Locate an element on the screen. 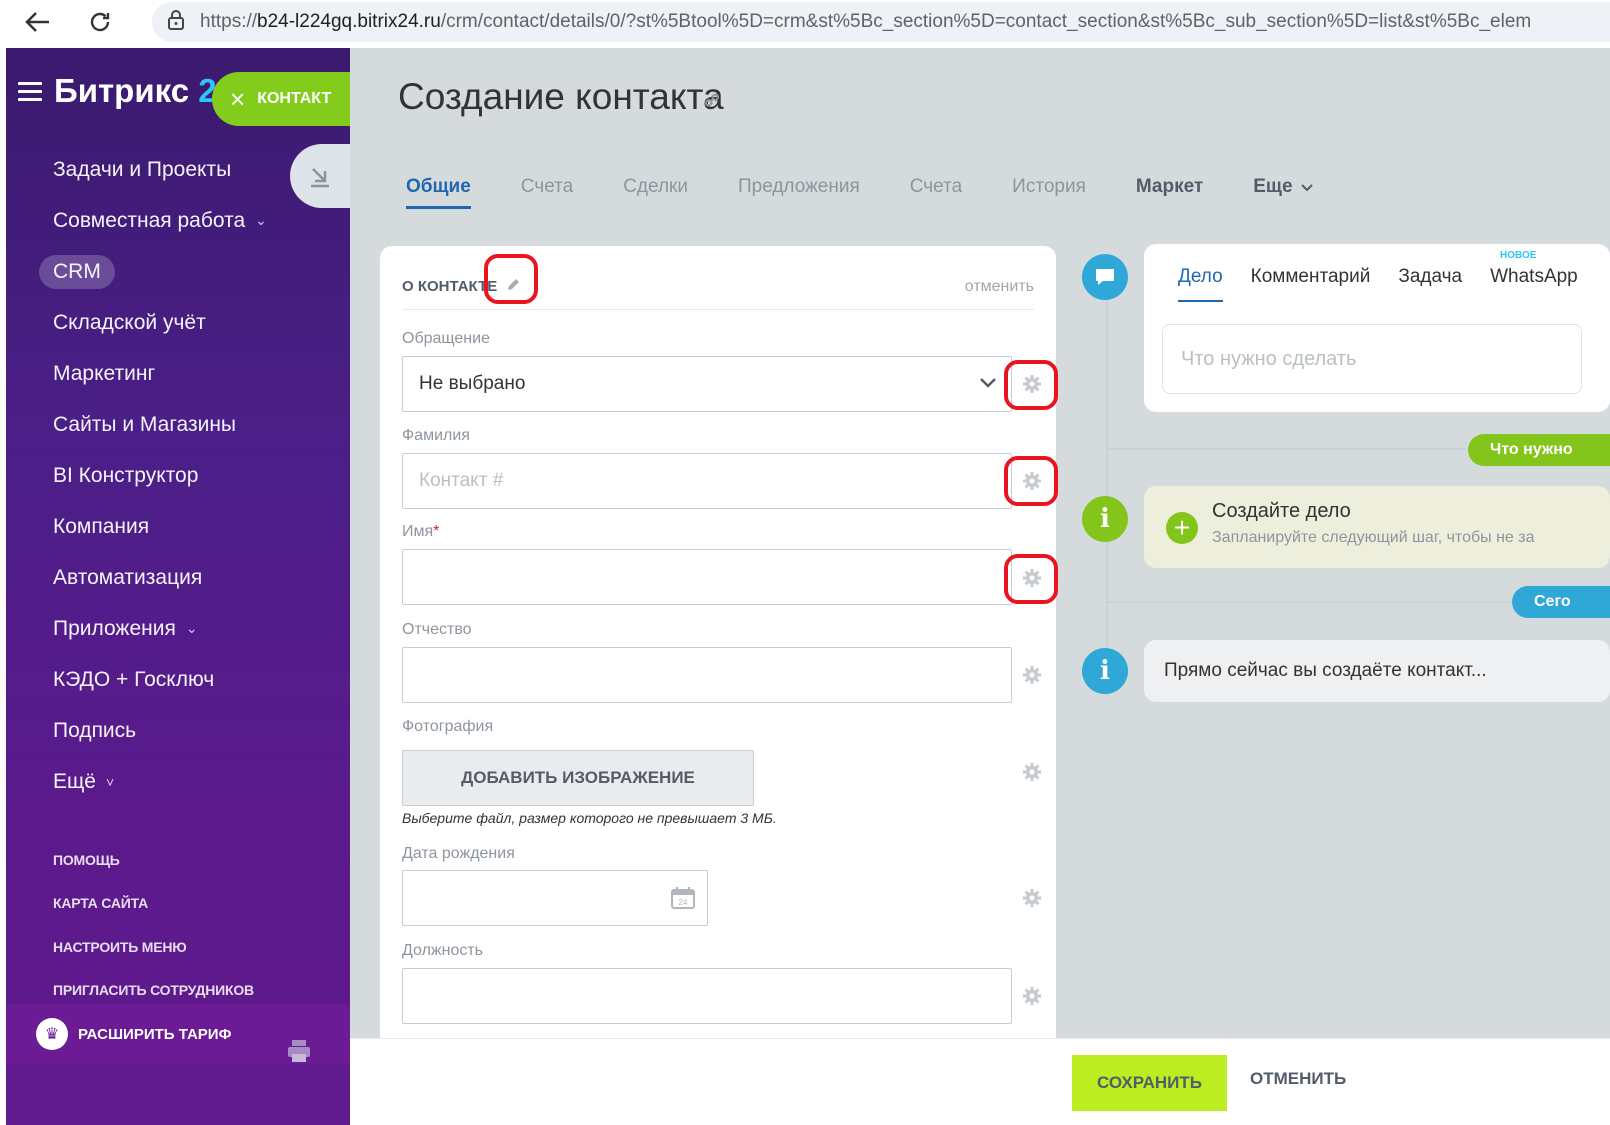 This screenshot has width=1610, height=1125. salutation-select: Не выбрано is located at coordinates (707, 384).